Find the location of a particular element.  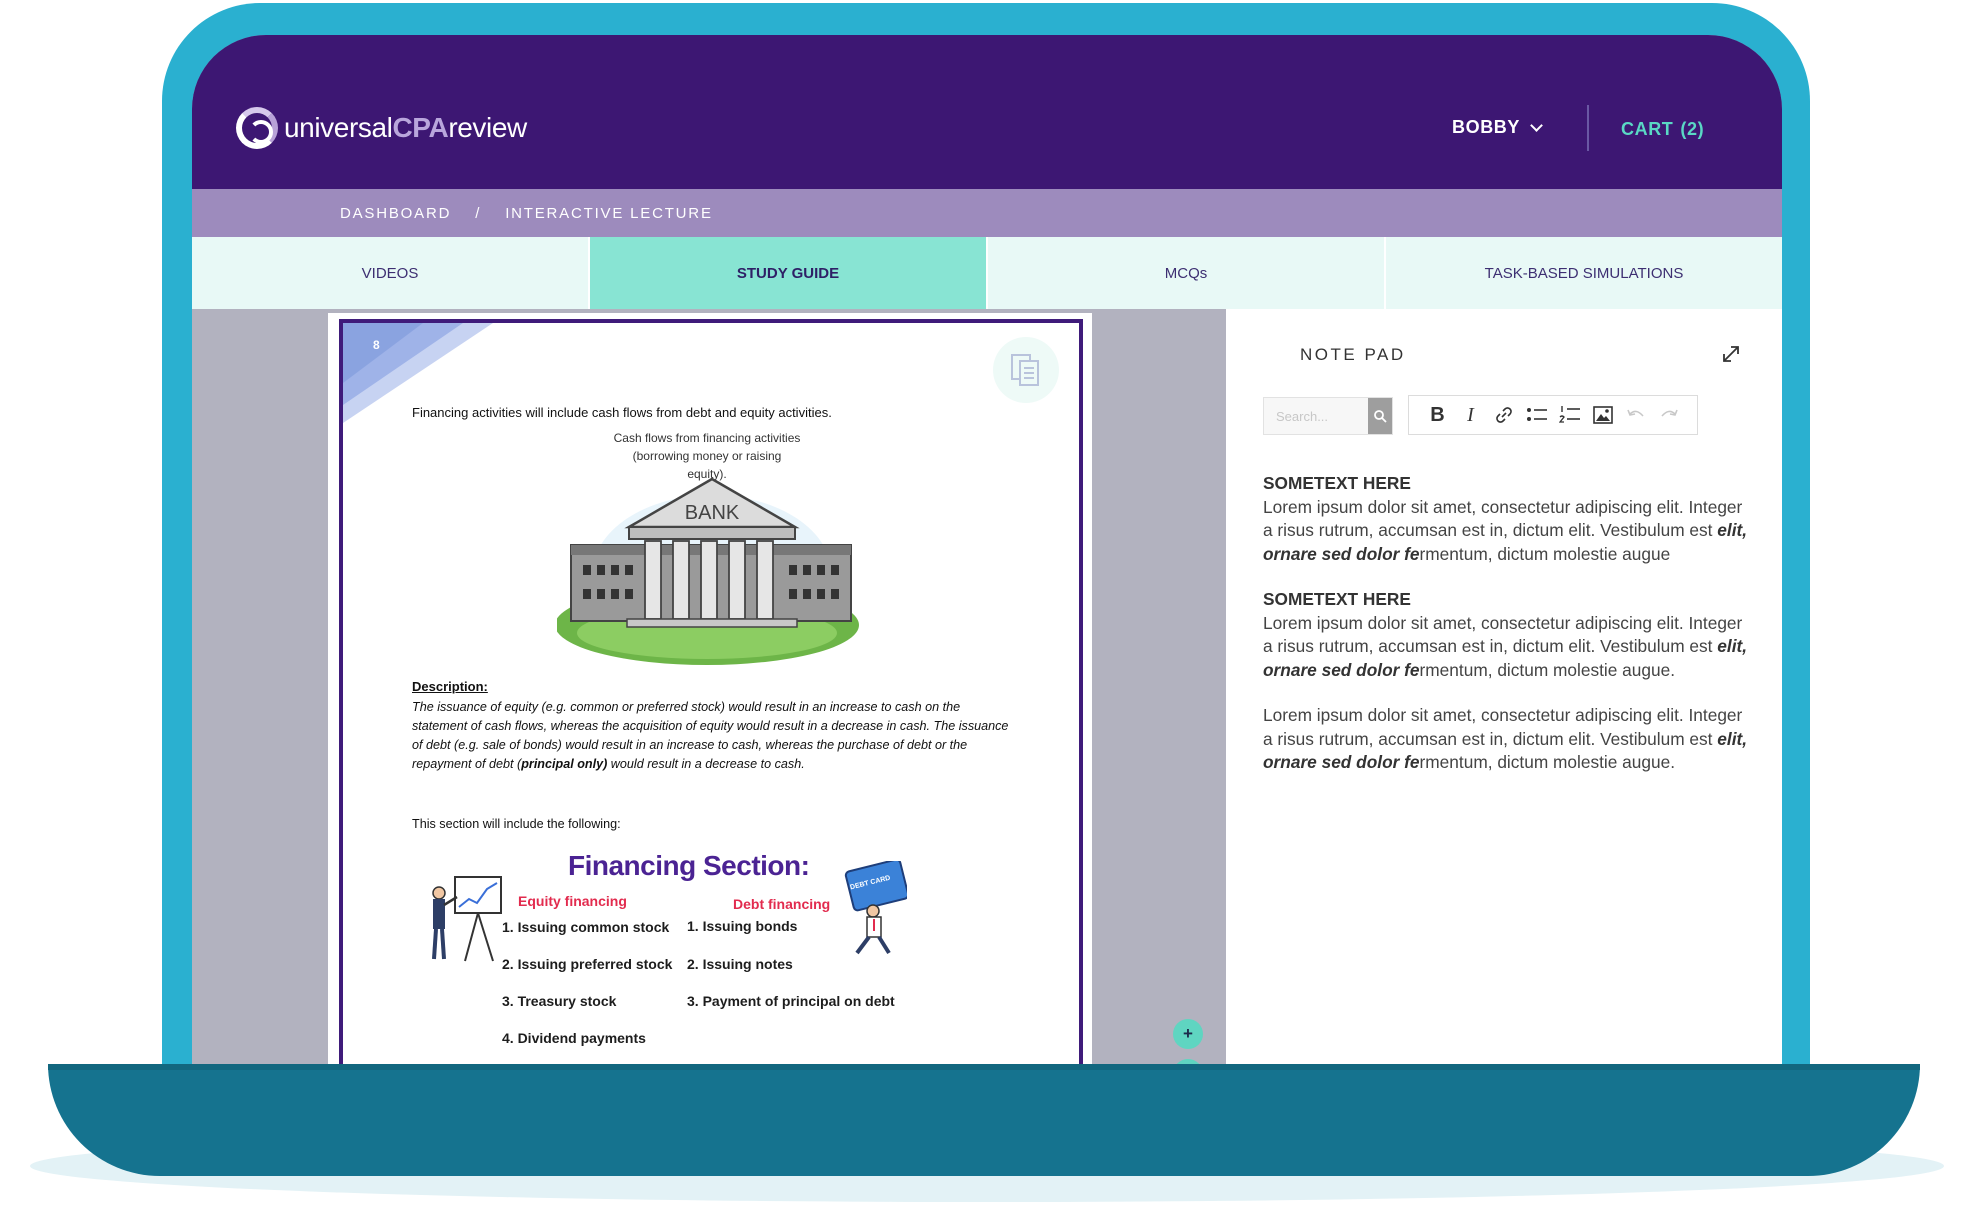

description-title: Description: is located at coordinates (450, 686).